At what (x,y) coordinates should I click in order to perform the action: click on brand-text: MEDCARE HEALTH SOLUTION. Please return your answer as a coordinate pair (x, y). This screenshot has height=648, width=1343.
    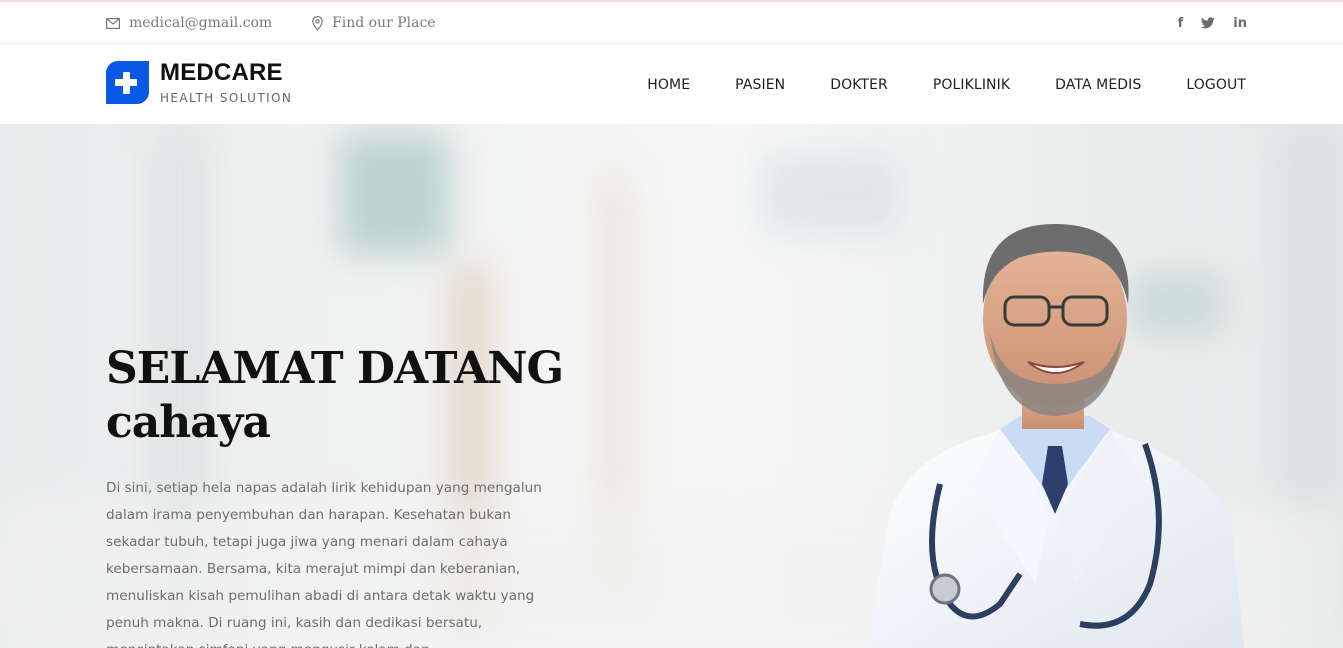
    Looking at the image, I should click on (226, 82).